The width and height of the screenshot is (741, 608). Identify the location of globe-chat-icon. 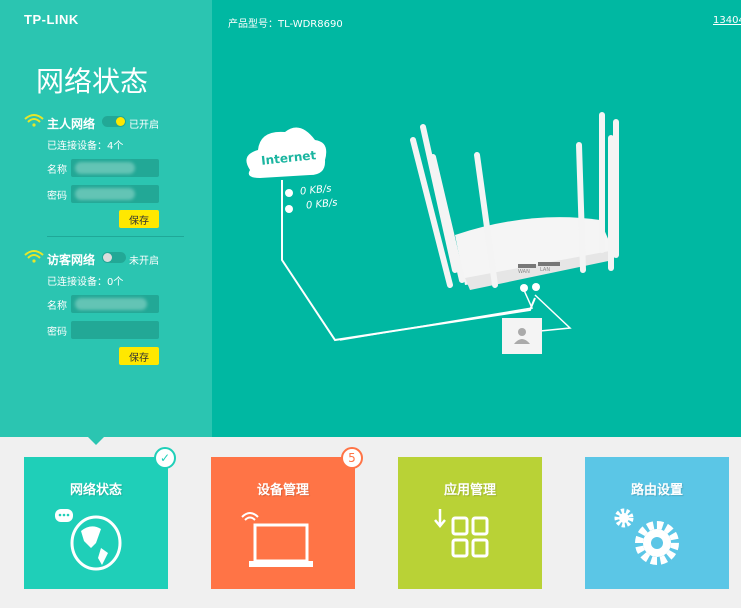
(88, 540).